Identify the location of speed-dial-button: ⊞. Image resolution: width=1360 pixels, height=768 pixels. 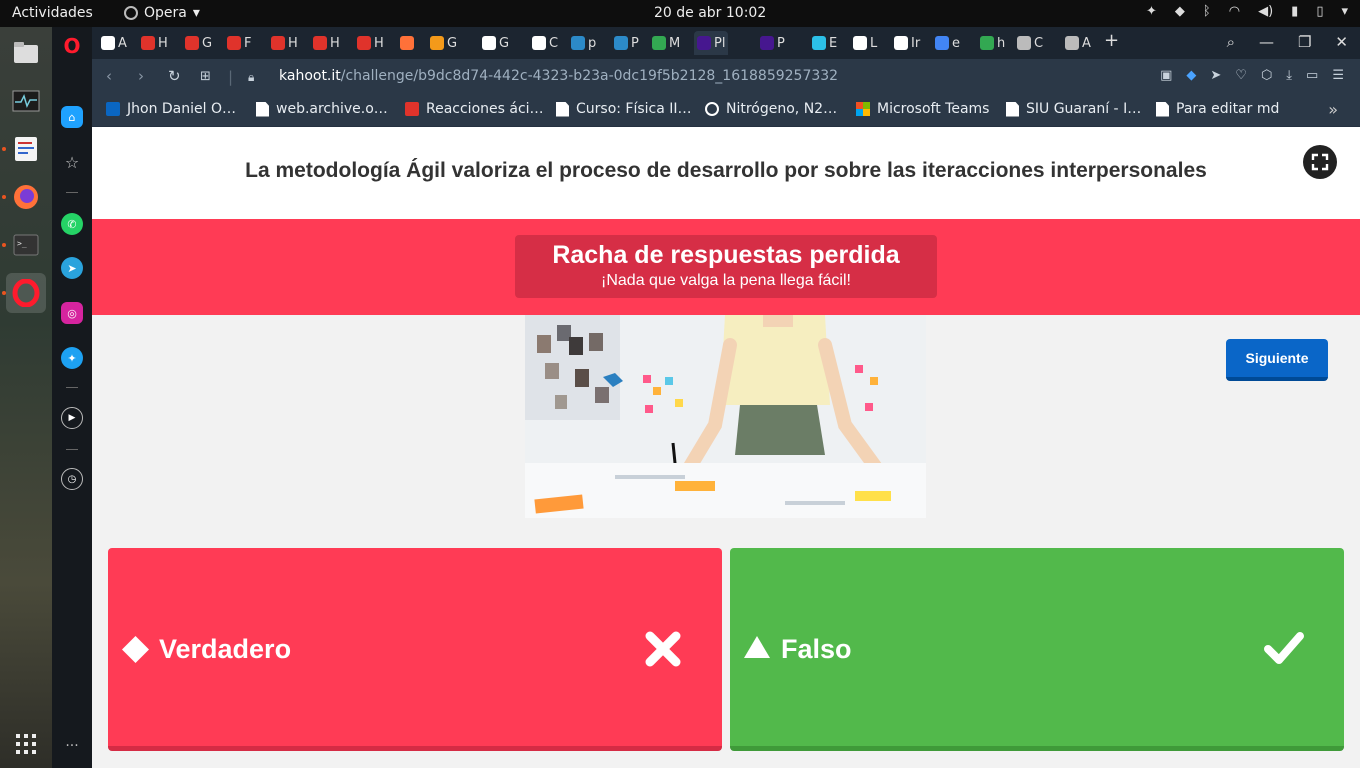
(205, 76).